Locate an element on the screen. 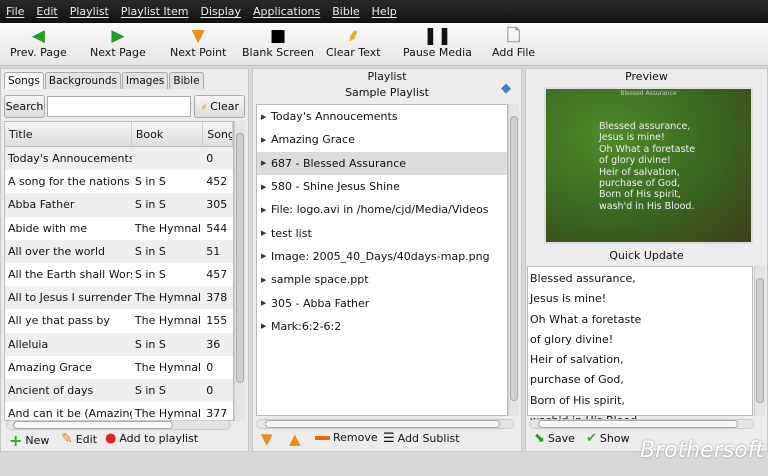 This screenshot has height=476, width=768. add-sublist-label: Add Sublist is located at coordinates (428, 438).